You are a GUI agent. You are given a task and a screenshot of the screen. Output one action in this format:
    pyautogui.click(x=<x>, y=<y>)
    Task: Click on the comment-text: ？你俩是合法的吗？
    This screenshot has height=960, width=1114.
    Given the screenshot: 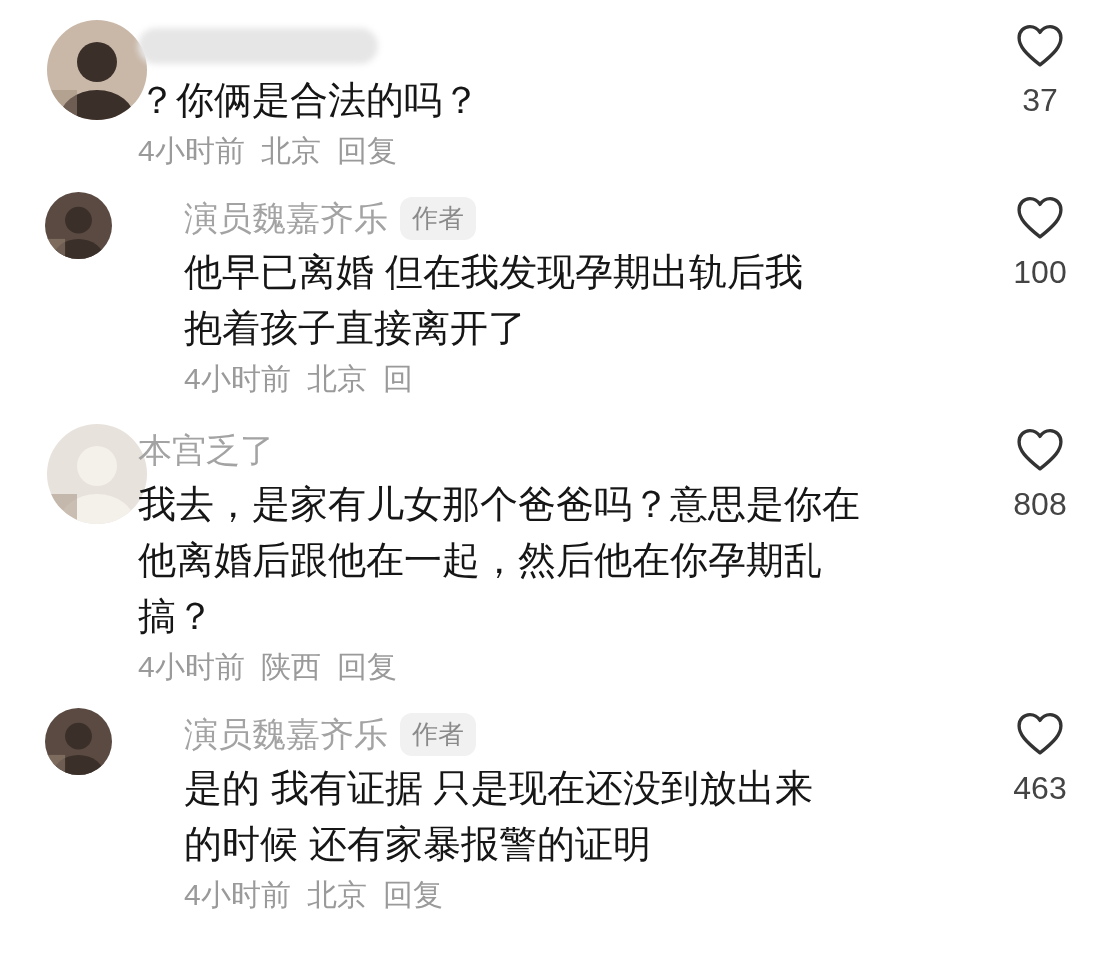 What is the action you would take?
    pyautogui.click(x=309, y=100)
    